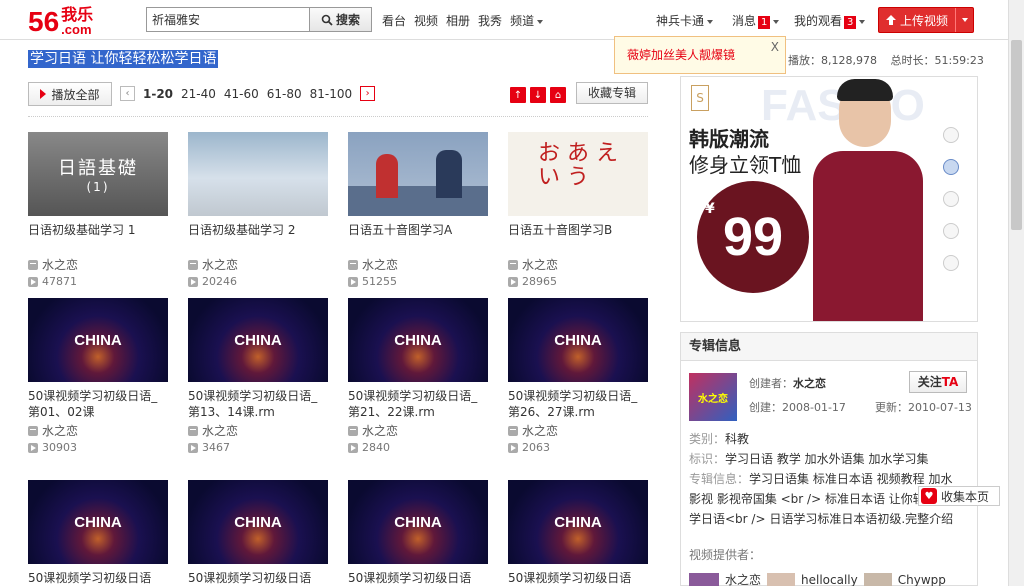 This screenshot has width=1024, height=586. Describe the element at coordinates (951, 167) in the screenshot. I see `carousel-dot-active` at that location.